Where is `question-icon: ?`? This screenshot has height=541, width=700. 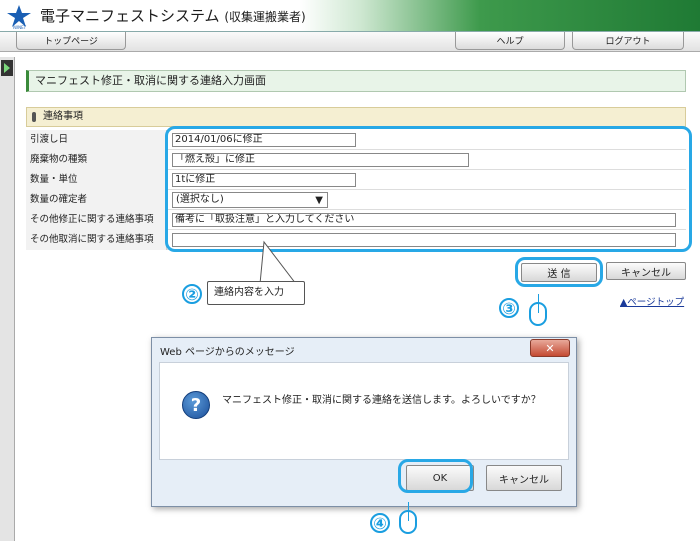 question-icon: ? is located at coordinates (196, 405).